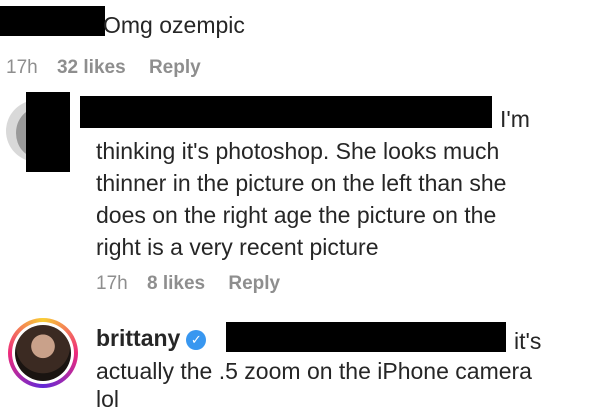 The image size is (590, 414). Describe the element at coordinates (515, 119) in the screenshot. I see `comment-text-line: I'm` at that location.